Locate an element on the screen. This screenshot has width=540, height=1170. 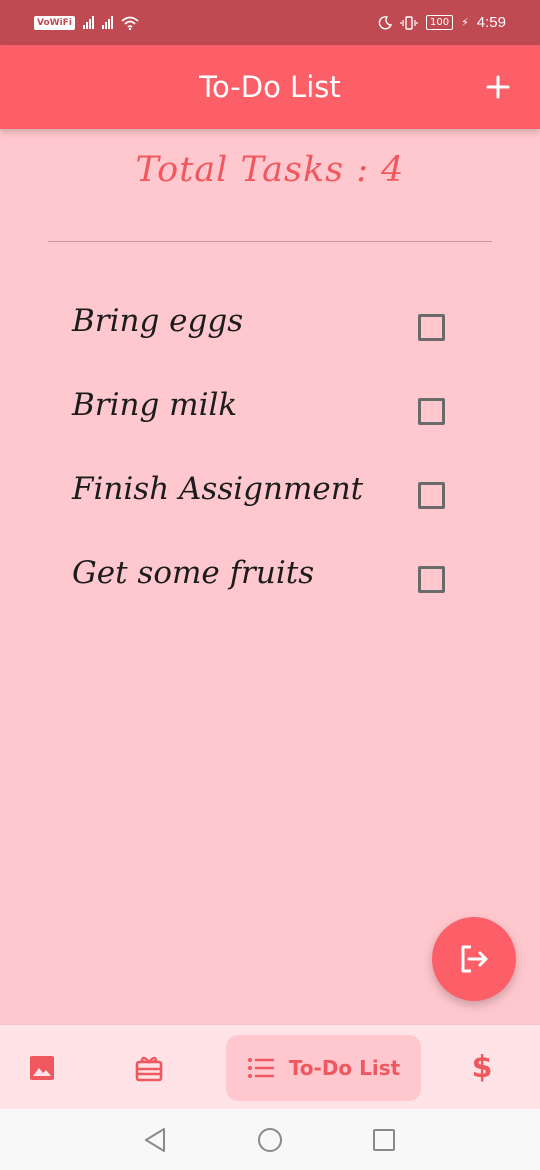
task-label: Get some fruits is located at coordinates (193, 573).